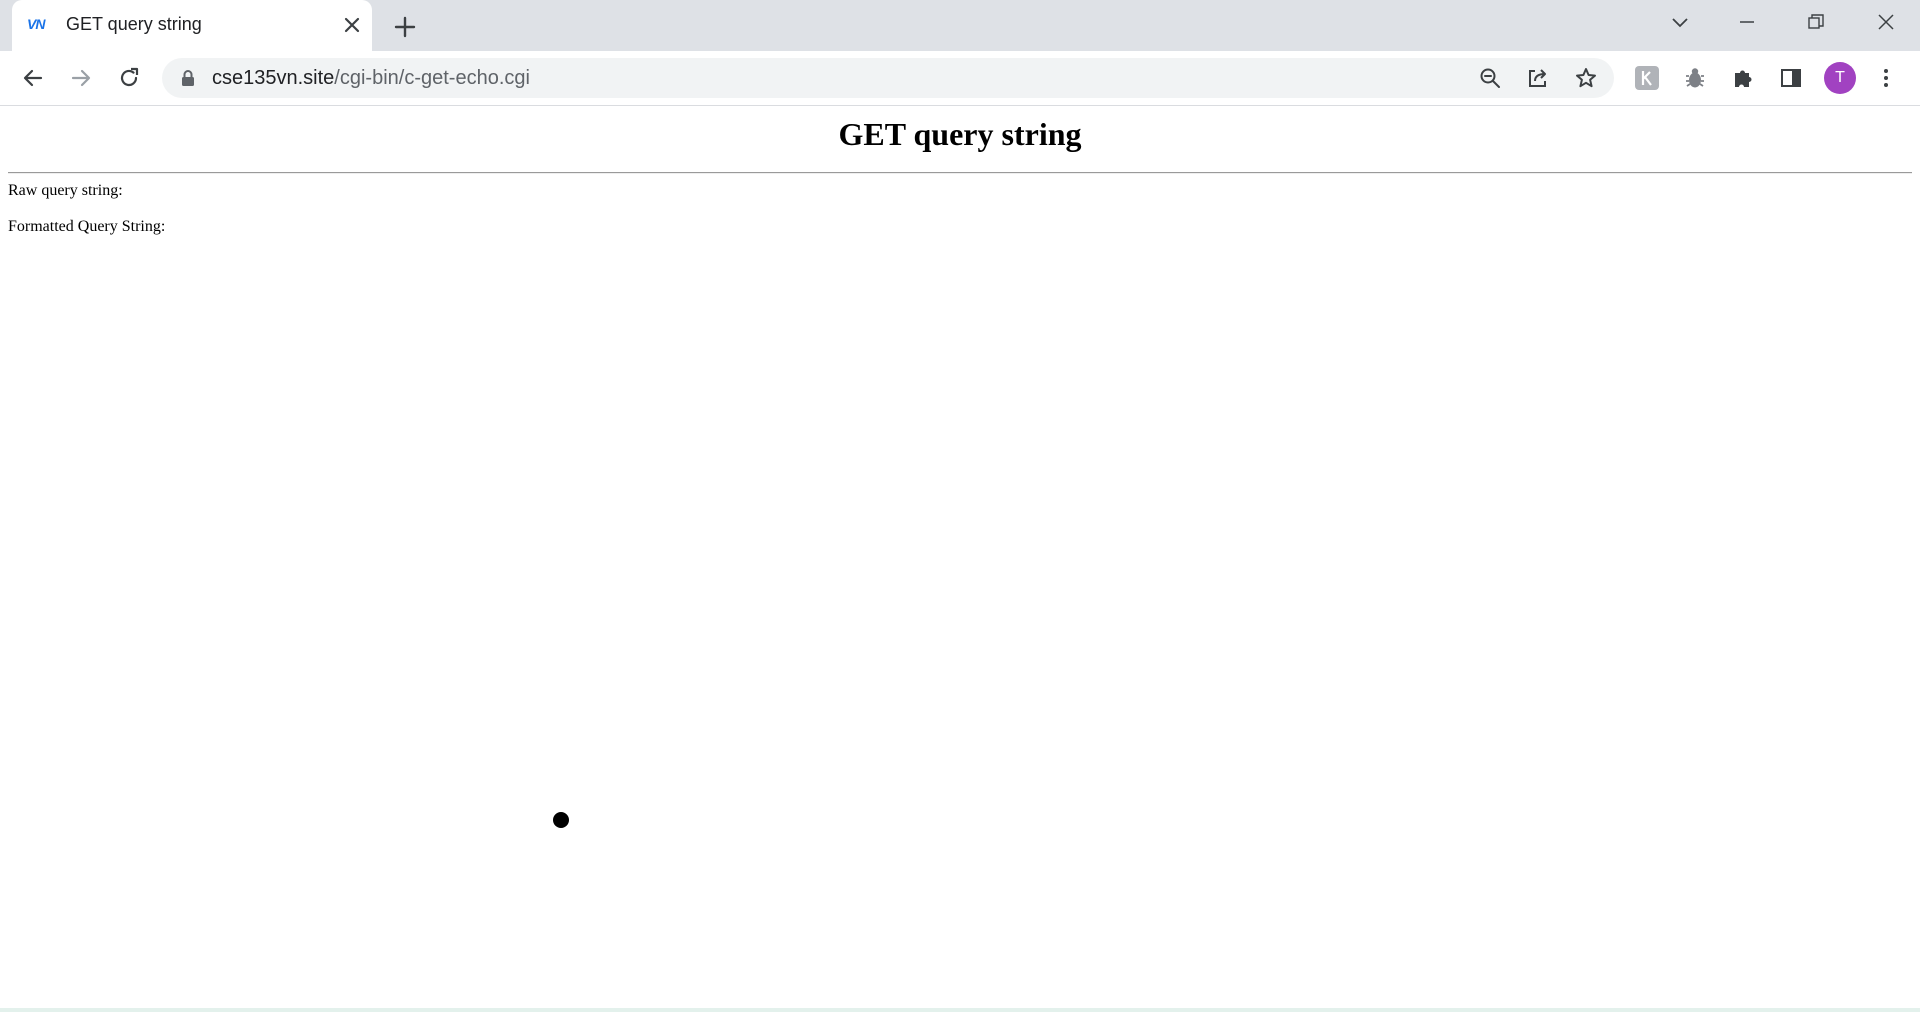 This screenshot has width=1920, height=1012. What do you see at coordinates (1743, 78) in the screenshot?
I see `extensions-puzzle-icon` at bounding box center [1743, 78].